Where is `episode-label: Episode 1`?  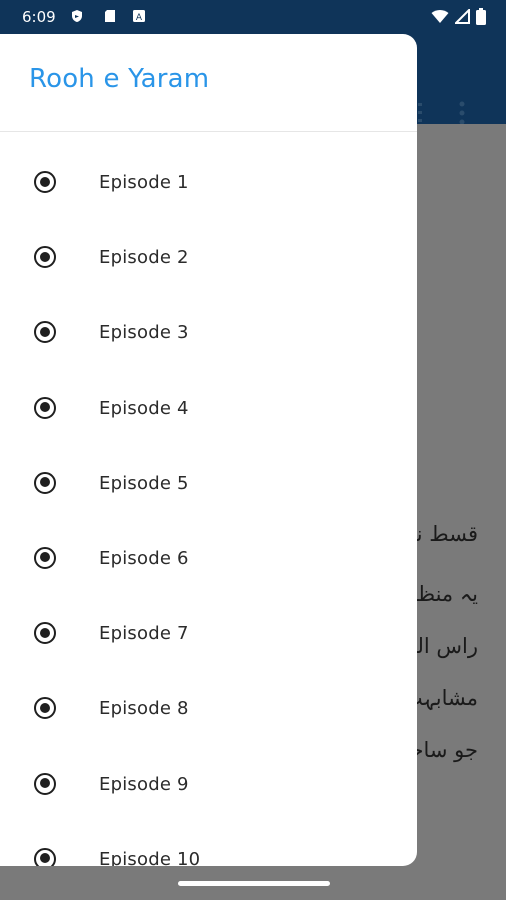
episode-label: Episode 1 is located at coordinates (144, 182).